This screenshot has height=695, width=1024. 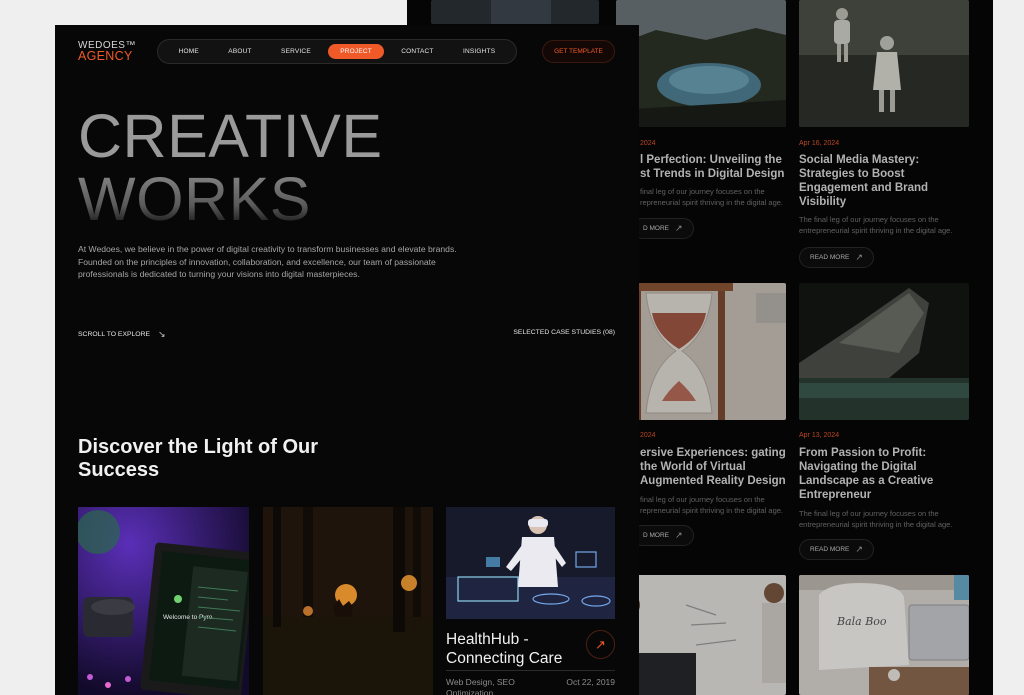 What do you see at coordinates (189, 51) in the screenshot?
I see `nav-home: HOME` at bounding box center [189, 51].